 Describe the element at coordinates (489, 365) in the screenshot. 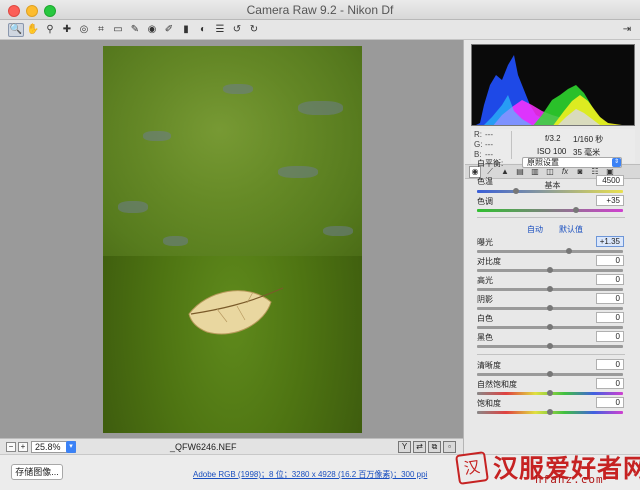

I see `clarity-label: 清晰度` at that location.